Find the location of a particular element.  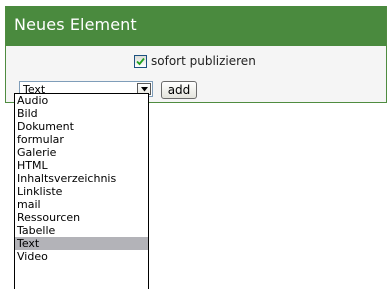

dropdown-option: Dokument is located at coordinates (81, 126).